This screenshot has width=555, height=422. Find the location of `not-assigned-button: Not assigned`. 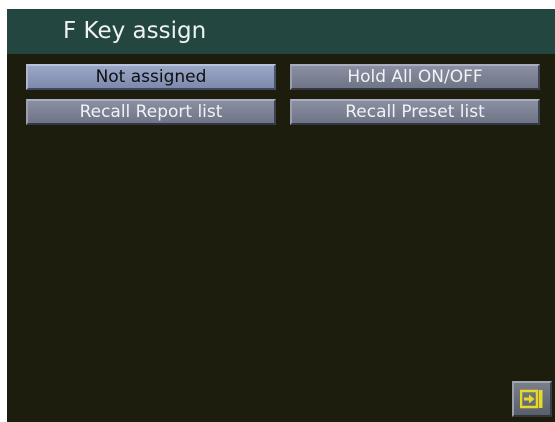

not-assigned-button: Not assigned is located at coordinates (151, 77).